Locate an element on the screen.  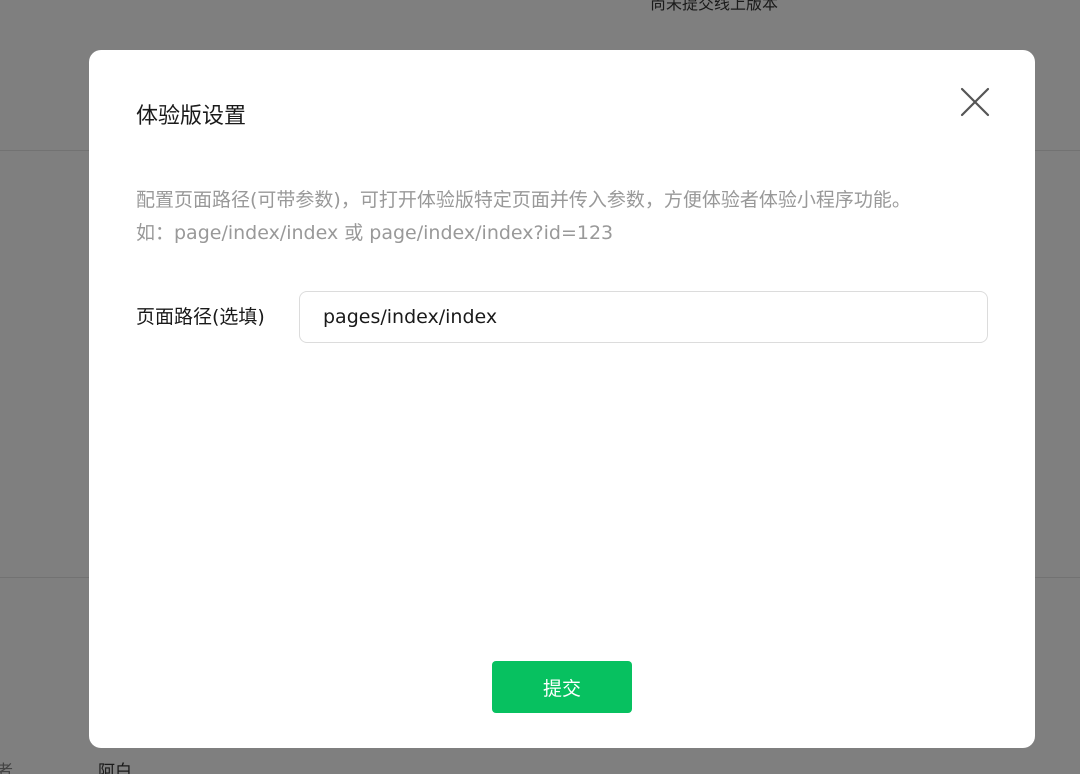
page-path-input is located at coordinates (643, 317).